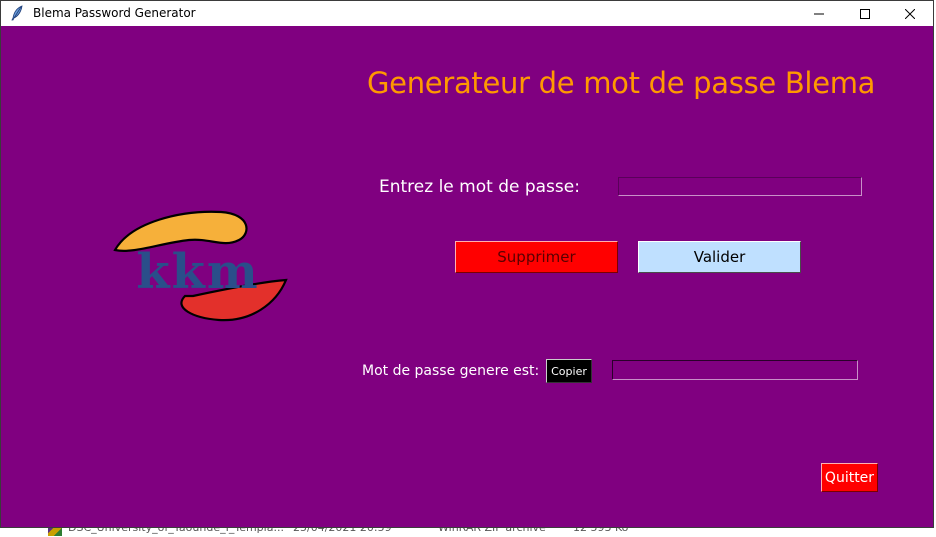 This screenshot has height=537, width=936. What do you see at coordinates (479, 187) in the screenshot?
I see `password-label: Entrez le mot de passe:` at bounding box center [479, 187].